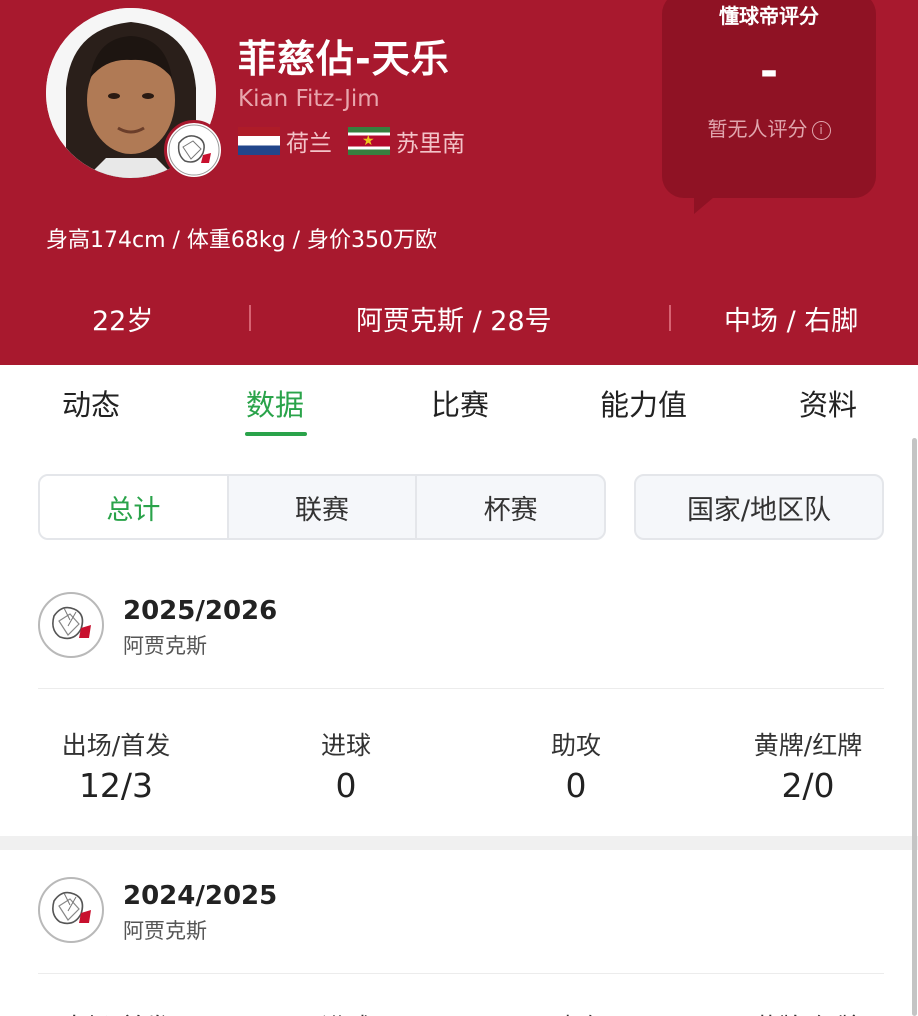 This screenshot has height=1016, width=918. What do you see at coordinates (369, 141) in the screenshot?
I see `suriname-flag-icon` at bounding box center [369, 141].